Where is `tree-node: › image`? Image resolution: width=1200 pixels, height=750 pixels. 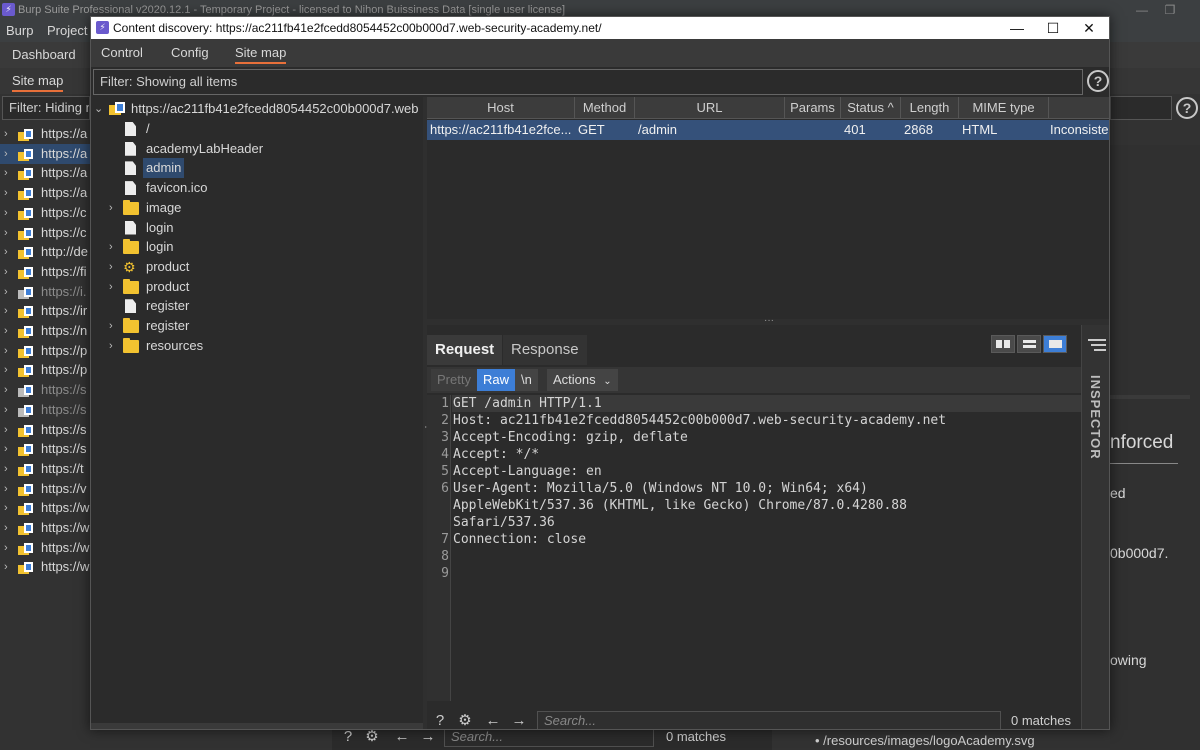 tree-node: › image is located at coordinates (257, 208).